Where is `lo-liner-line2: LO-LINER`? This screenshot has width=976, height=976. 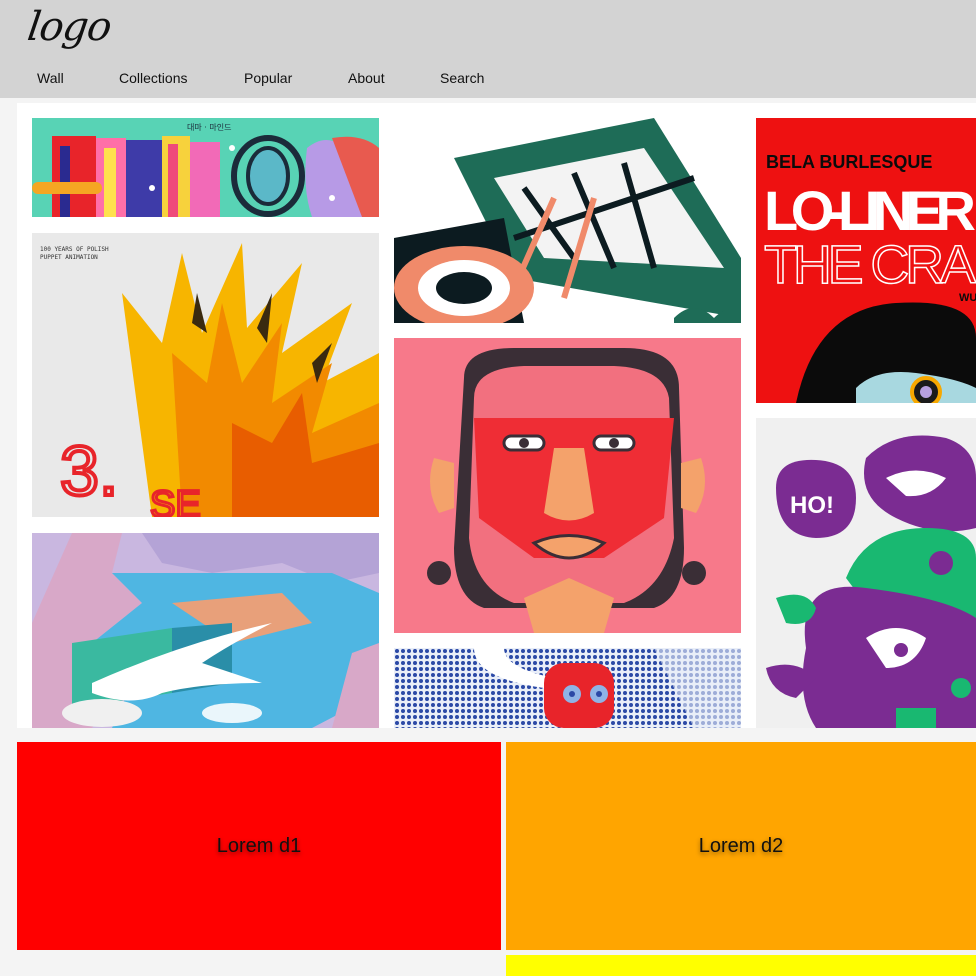 lo-liner-line2: LO-LINER is located at coordinates (870, 210).